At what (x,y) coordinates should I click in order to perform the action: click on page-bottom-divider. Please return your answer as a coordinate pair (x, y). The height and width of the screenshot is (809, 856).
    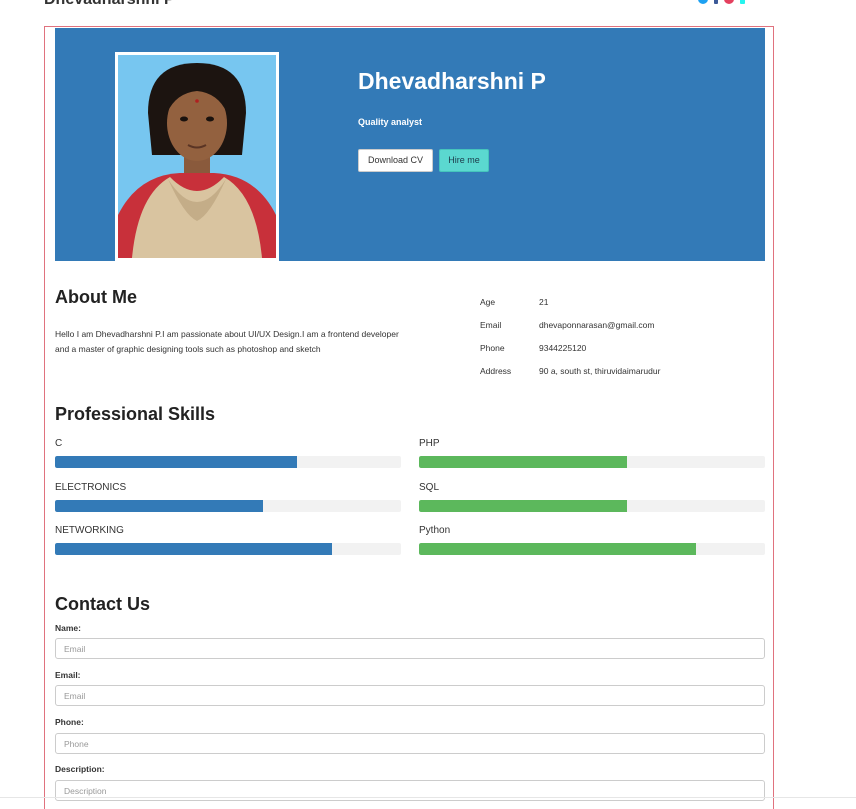
    Looking at the image, I should click on (428, 797).